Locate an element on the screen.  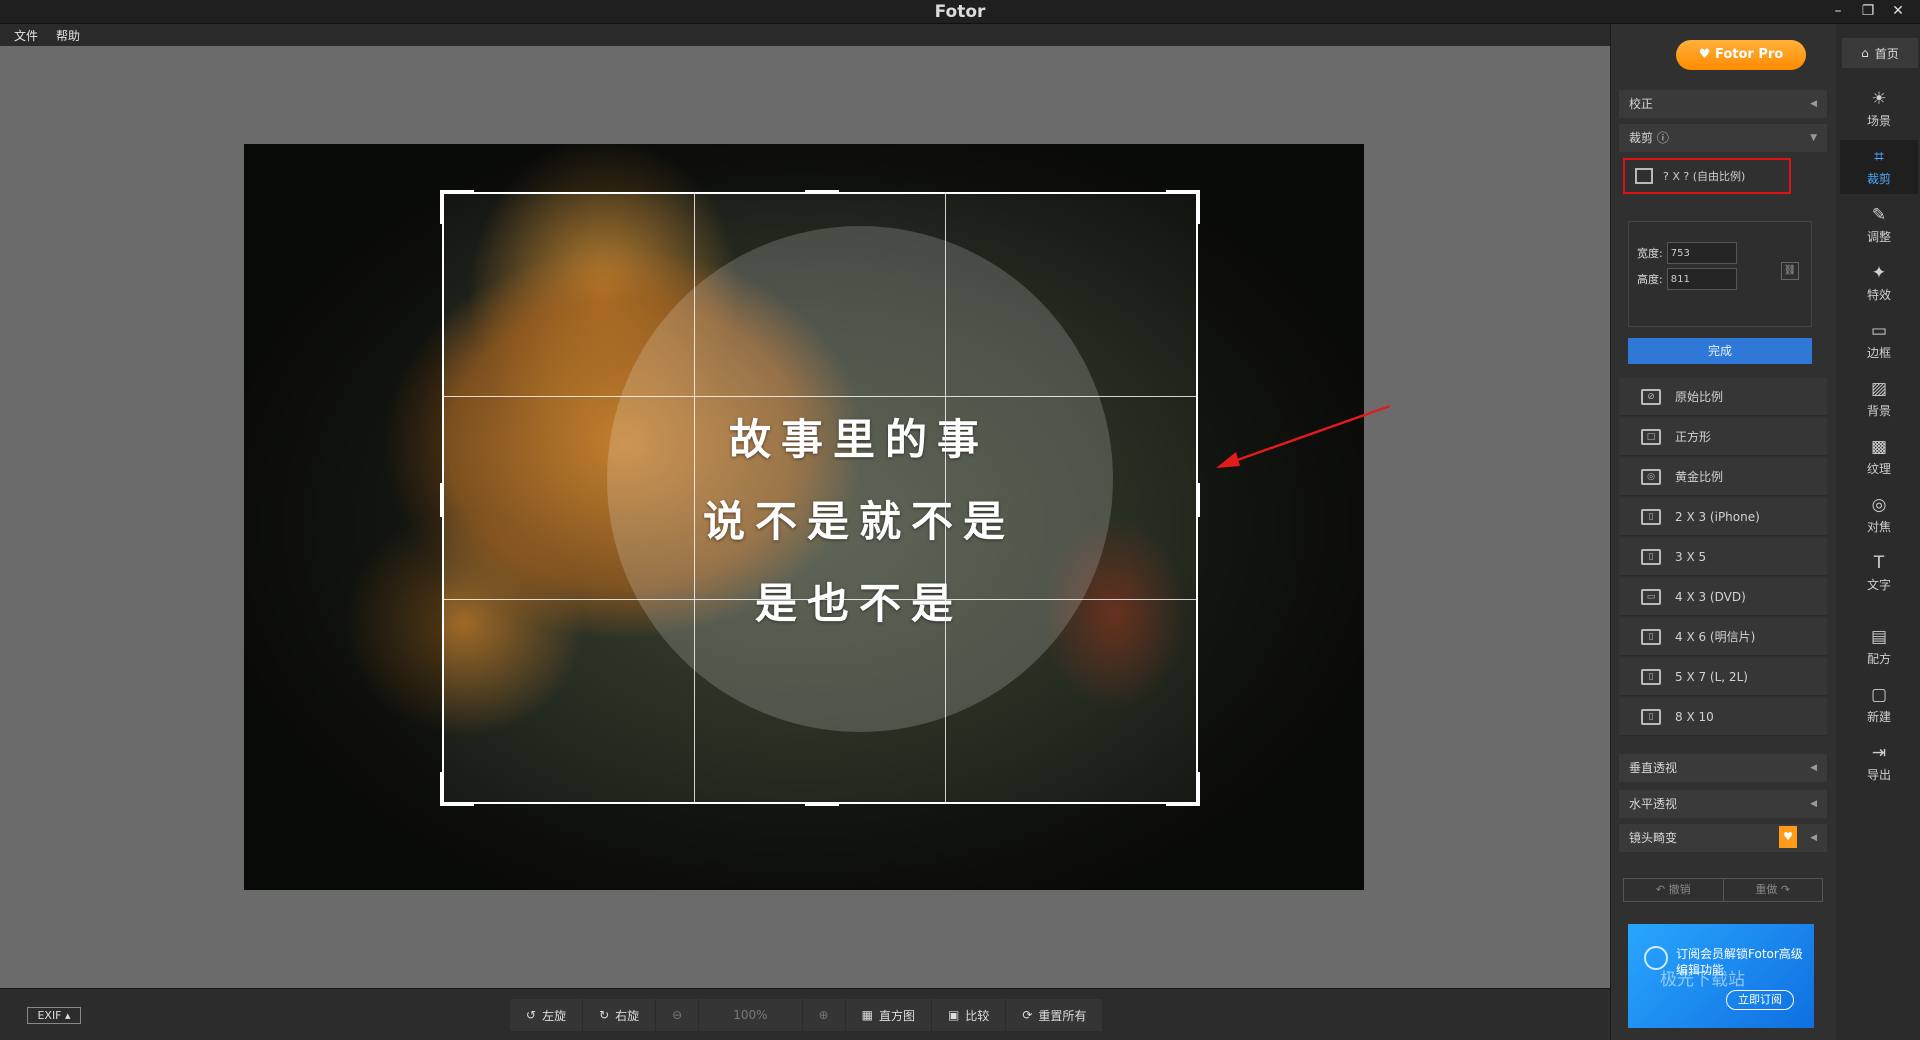
crop-handle-bottom-right is located at coordinates (1183, 789).